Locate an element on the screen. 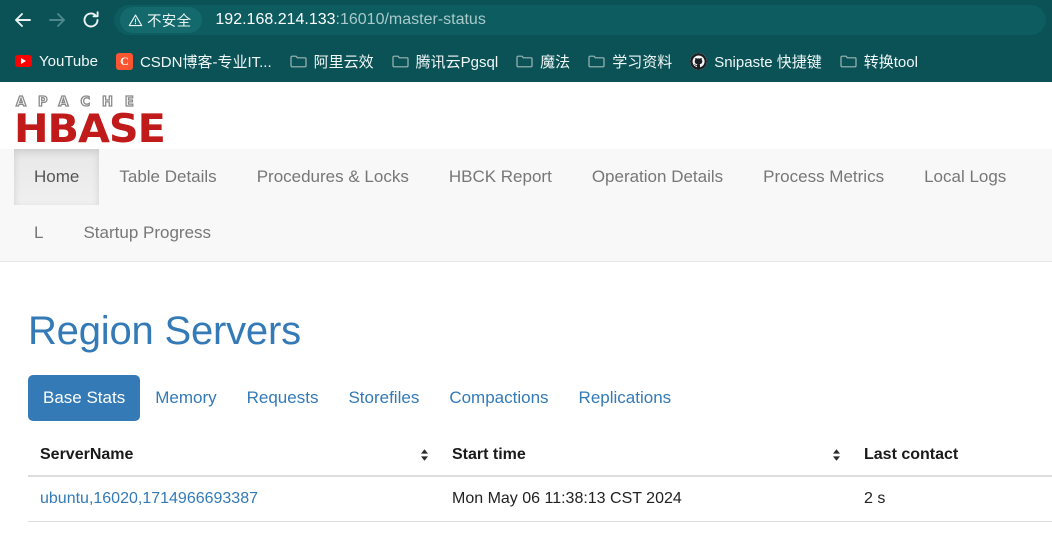 The image size is (1052, 534). bookmark-folder-mofa: 魔法 is located at coordinates (543, 61).